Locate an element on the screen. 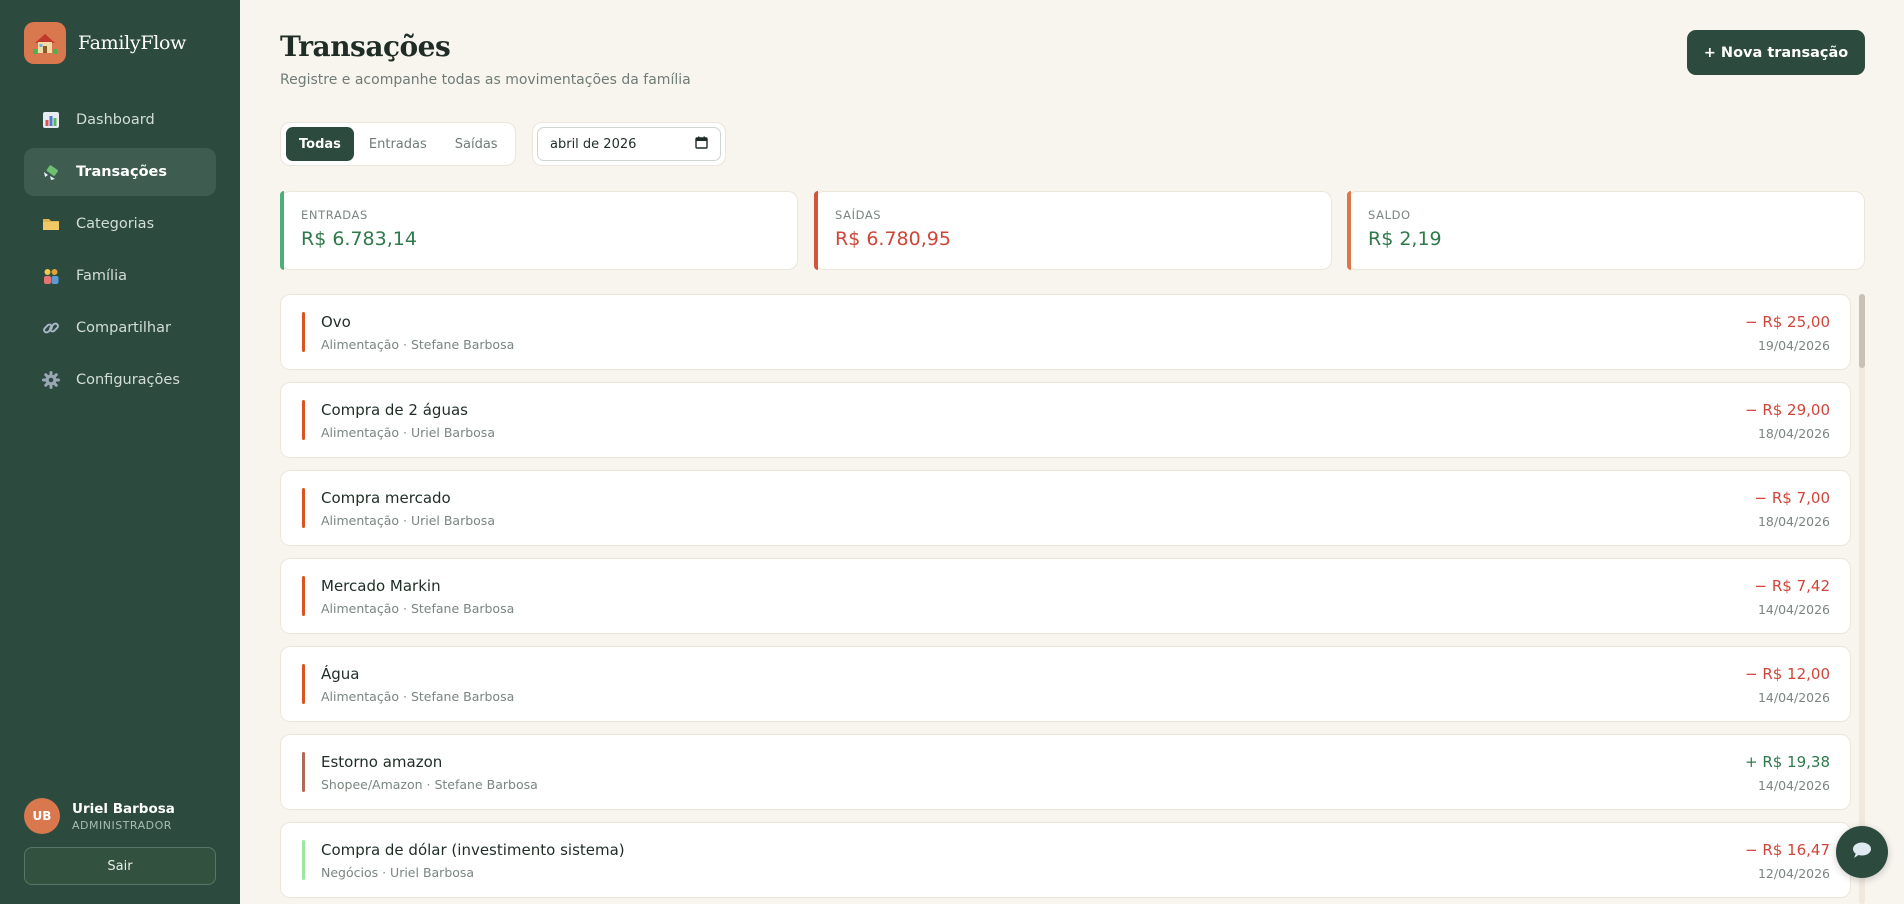 The image size is (1904, 904). sidebar-item-transacoes: Transações is located at coordinates (120, 172).